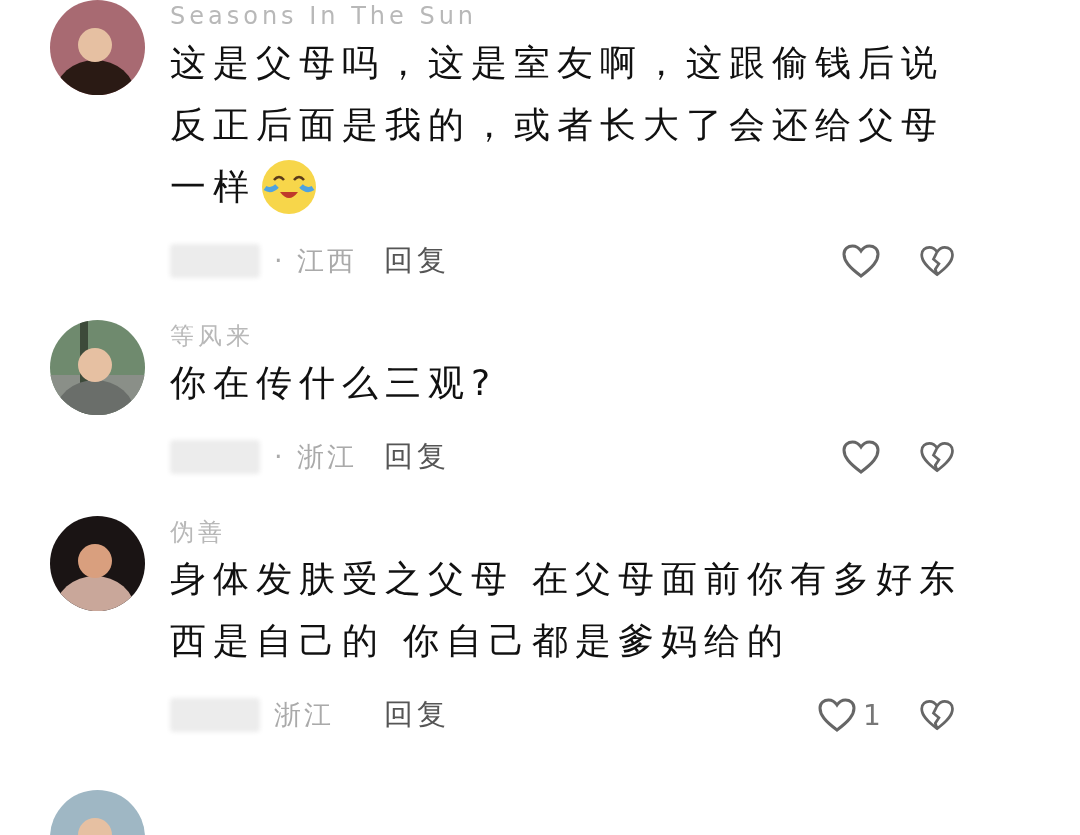 Image resolution: width=1080 pixels, height=835 pixels. What do you see at coordinates (316, 261) in the screenshot?
I see `location: · 江西` at bounding box center [316, 261].